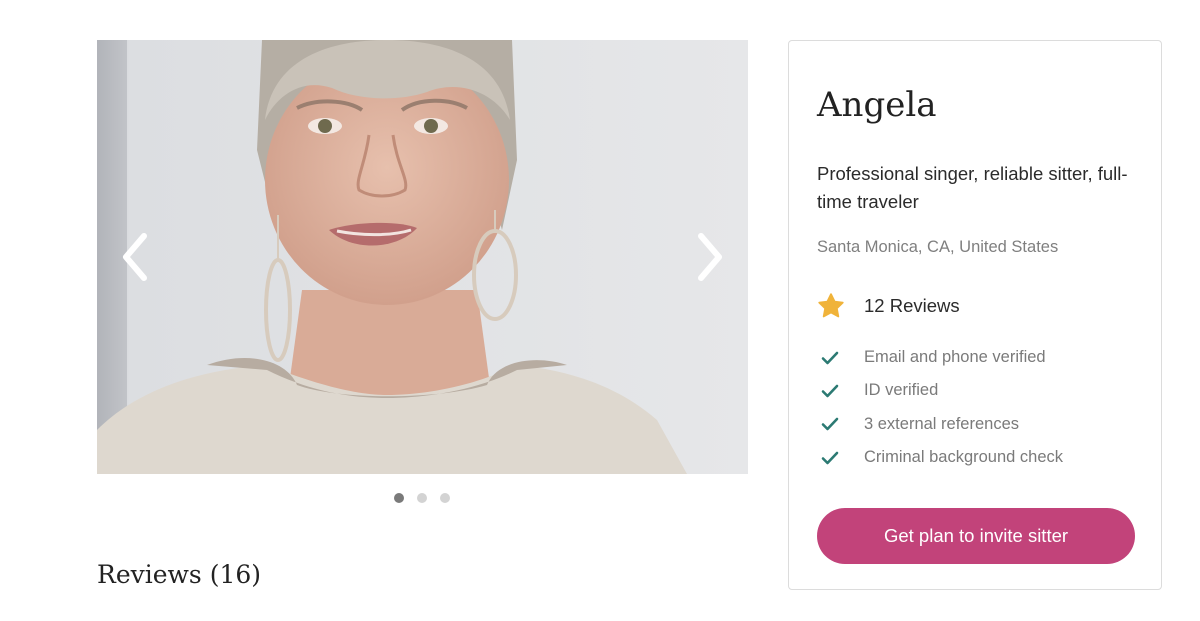 Image resolution: width=1200 pixels, height=621 pixels. I want to click on verification-item: Email and phone verified, so click(942, 357).